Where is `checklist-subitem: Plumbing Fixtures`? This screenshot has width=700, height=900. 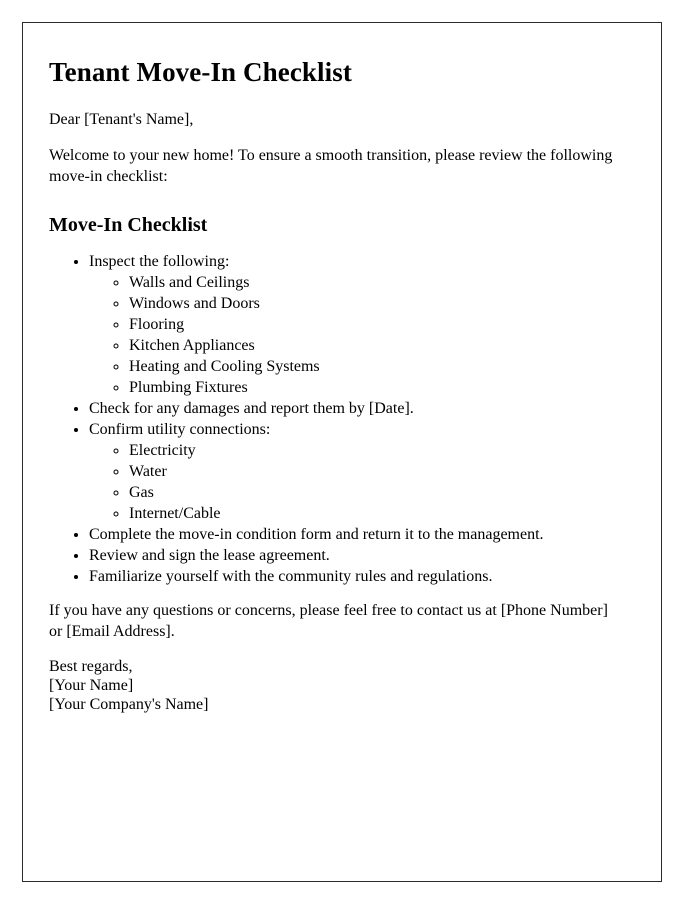 checklist-subitem: Plumbing Fixtures is located at coordinates (382, 387).